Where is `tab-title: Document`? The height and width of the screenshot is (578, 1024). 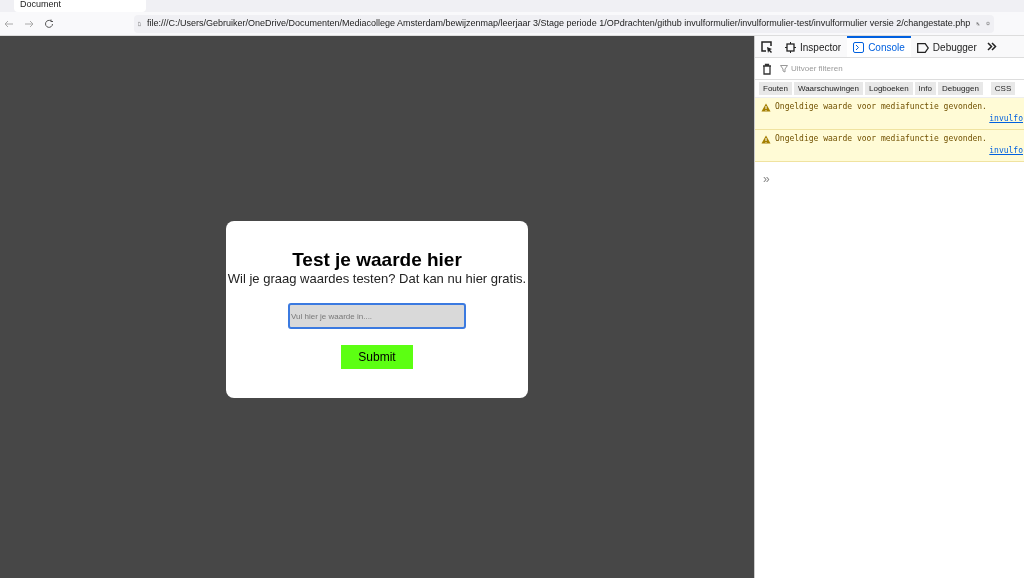 tab-title: Document is located at coordinates (41, 4).